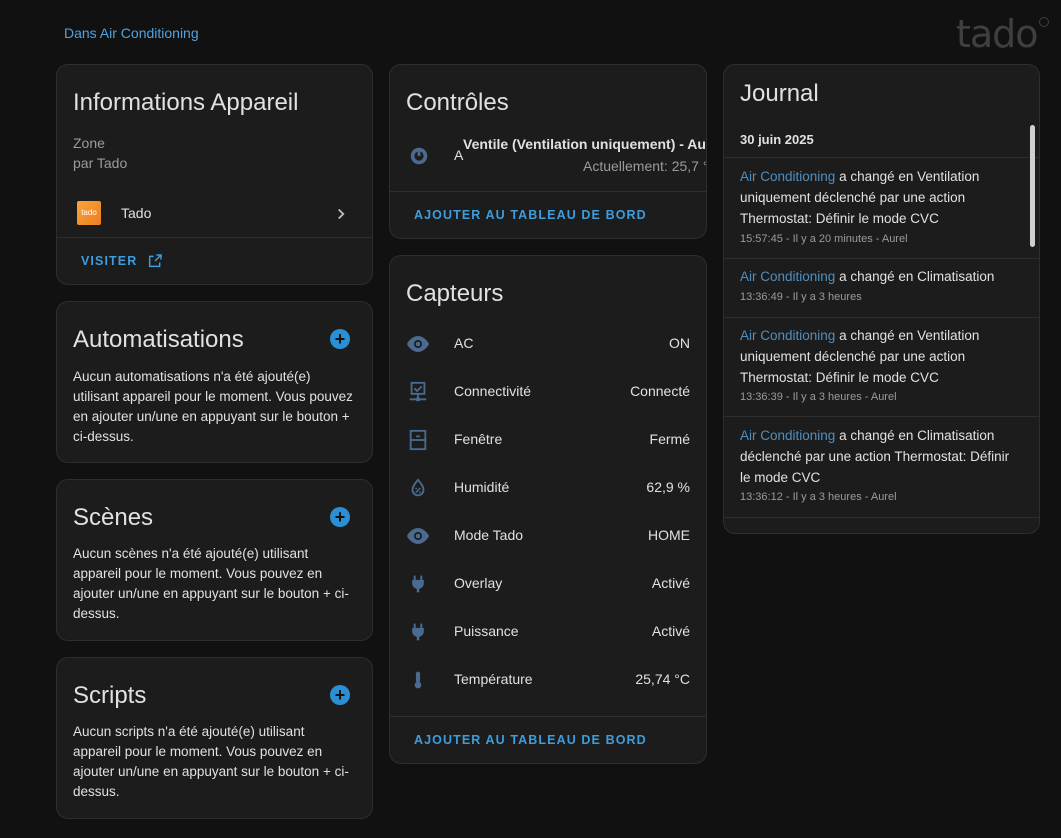  Describe the element at coordinates (418, 680) in the screenshot. I see `thermometer-icon` at that location.